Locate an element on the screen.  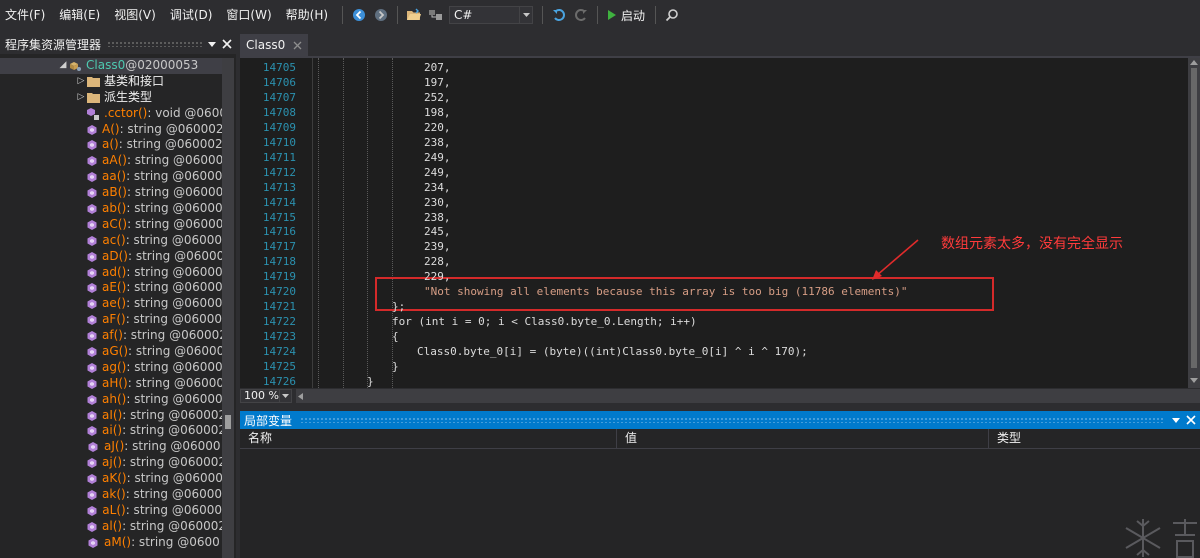
tree-item-method: aD() : string @06000 is located at coordinates (111, 257).